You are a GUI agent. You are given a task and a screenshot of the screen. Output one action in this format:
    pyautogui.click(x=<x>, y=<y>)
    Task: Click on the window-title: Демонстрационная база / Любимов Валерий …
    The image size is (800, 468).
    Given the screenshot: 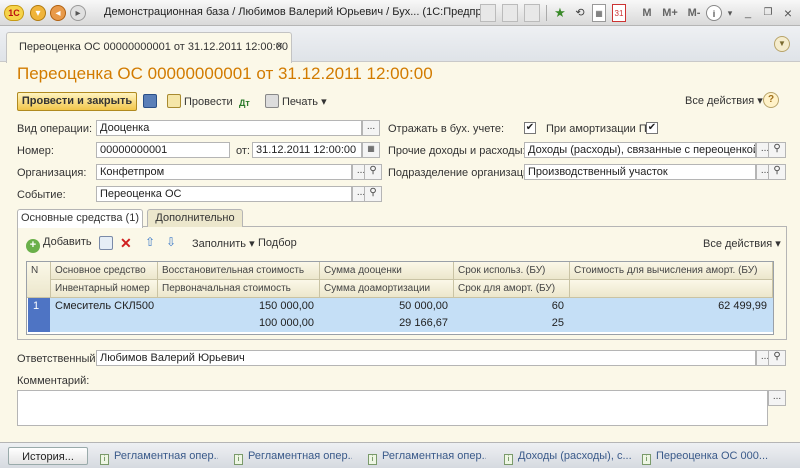 What is the action you would take?
    pyautogui.click(x=294, y=12)
    